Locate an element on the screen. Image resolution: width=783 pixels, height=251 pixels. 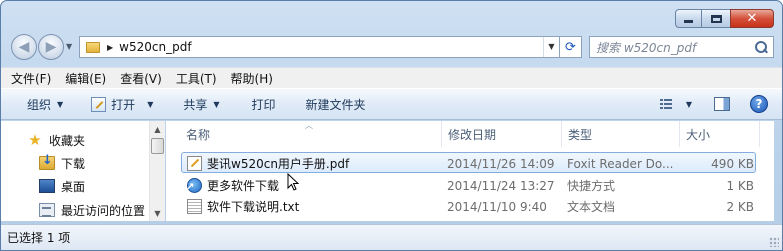
file-name-cell: 更多软件下载 is located at coordinates (312, 185).